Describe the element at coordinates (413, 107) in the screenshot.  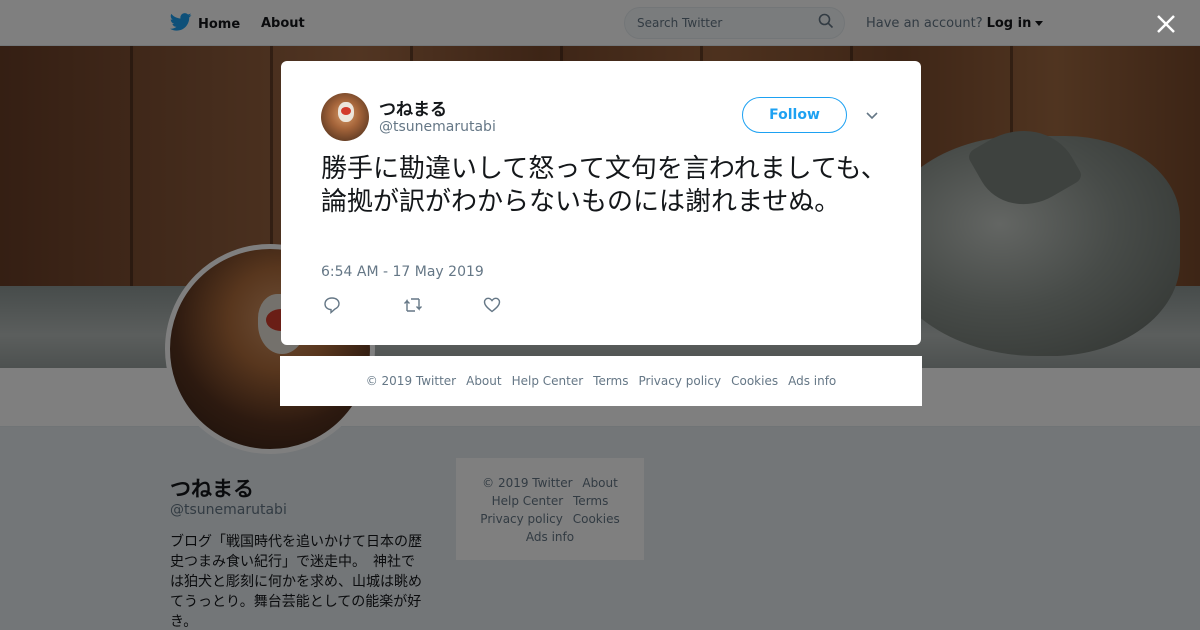
I see `tweet-author-name: つねまる` at that location.